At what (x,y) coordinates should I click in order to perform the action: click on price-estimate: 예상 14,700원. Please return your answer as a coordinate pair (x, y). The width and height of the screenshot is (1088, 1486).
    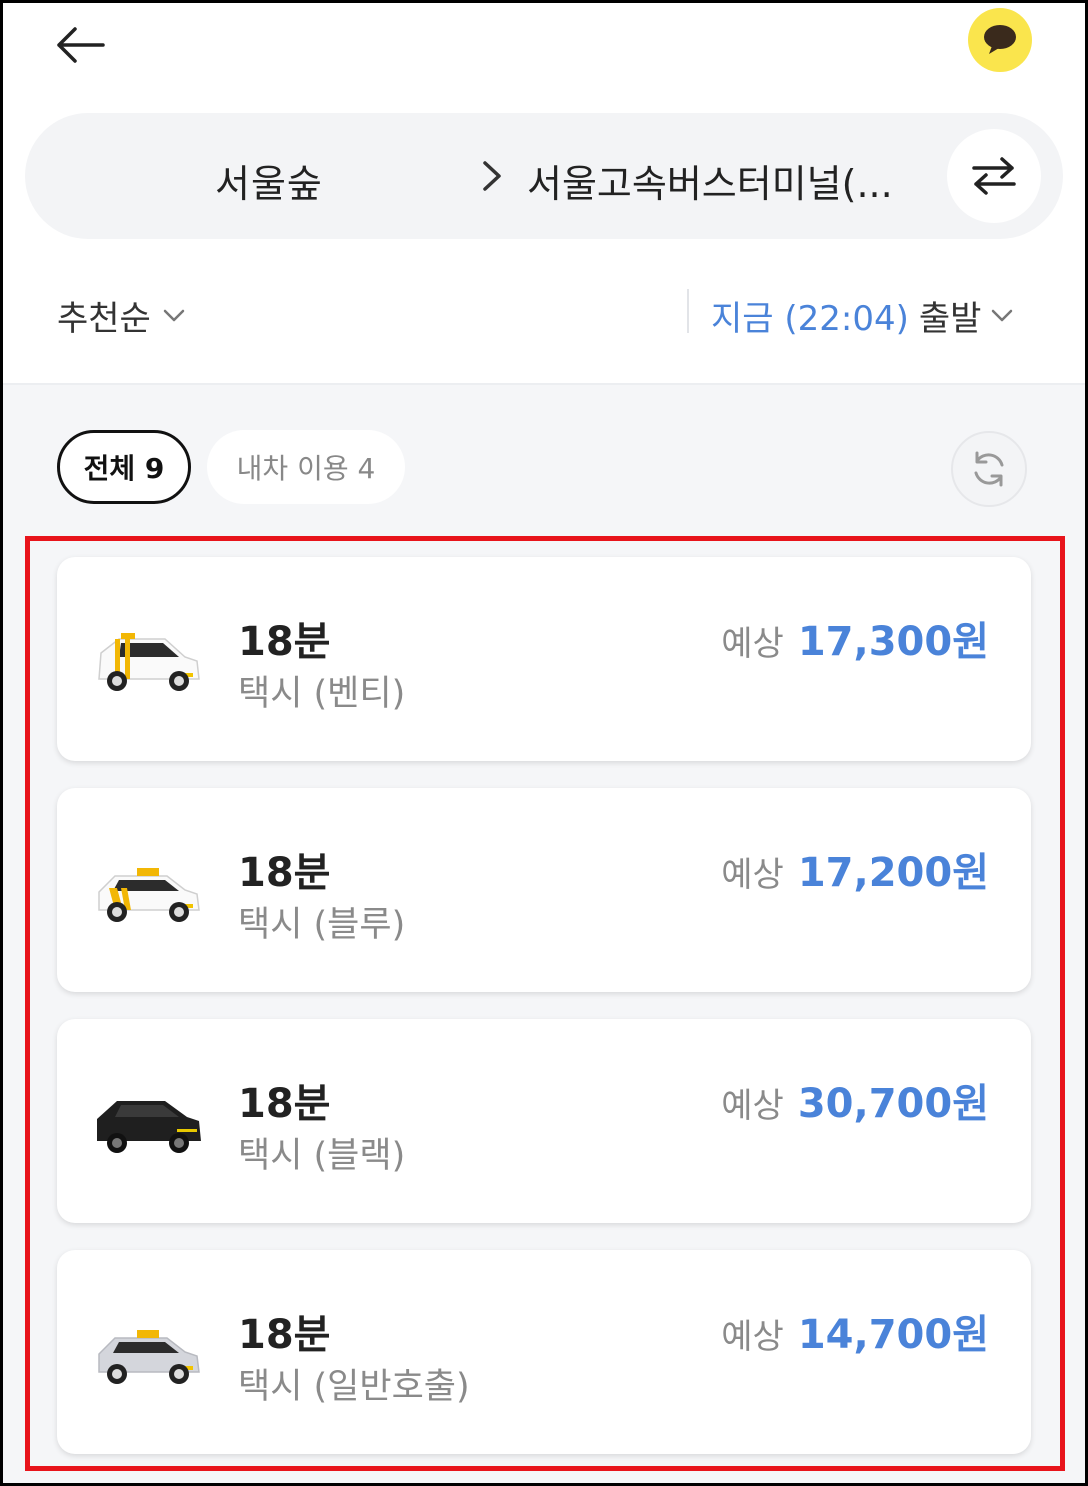
    Looking at the image, I should click on (855, 1331).